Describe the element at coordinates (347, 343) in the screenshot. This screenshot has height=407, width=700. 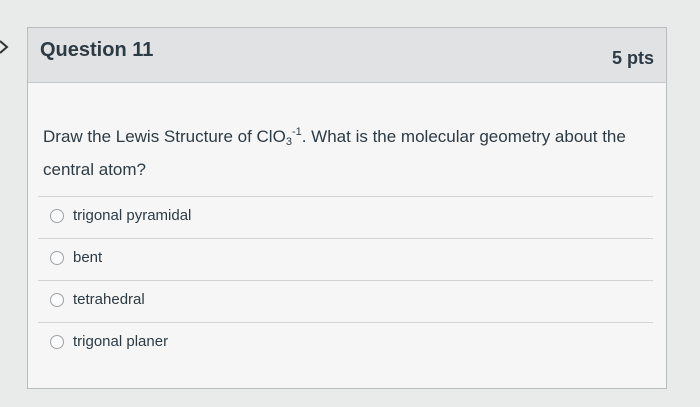
I see `answer-option: trigonal planer` at that location.